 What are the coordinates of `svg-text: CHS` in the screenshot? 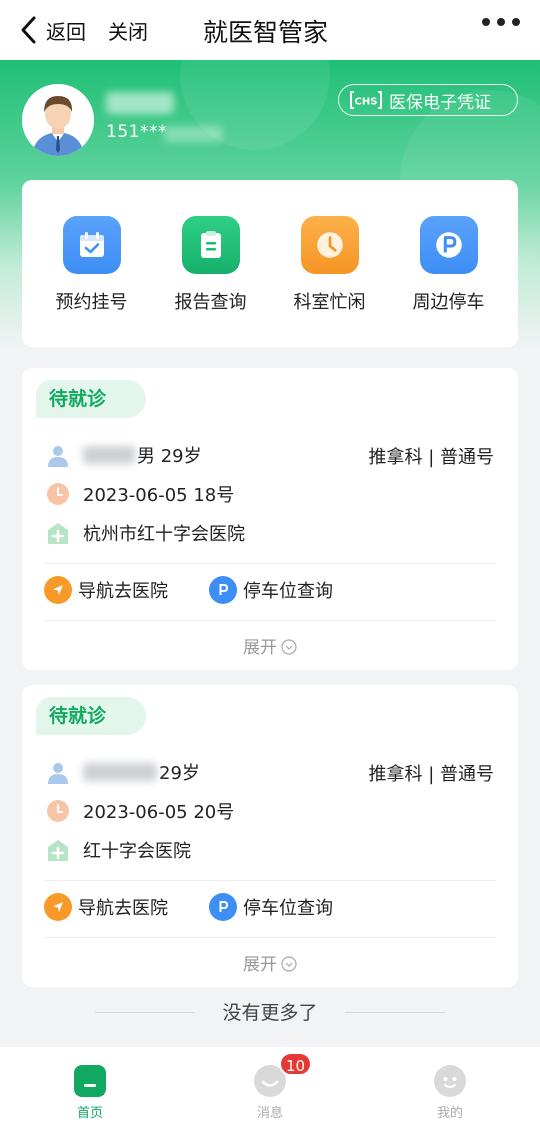 It's located at (366, 102).